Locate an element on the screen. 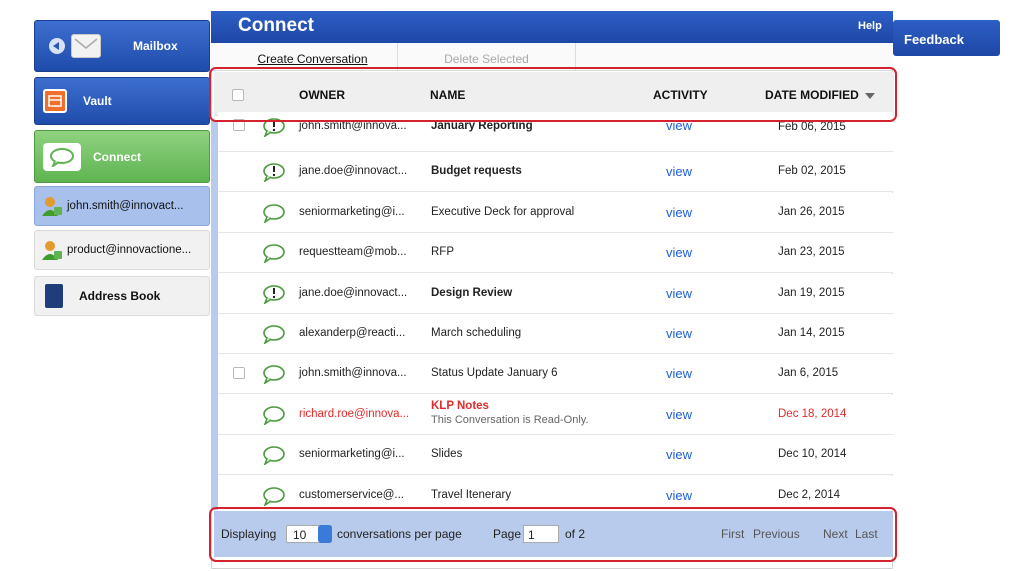 The image size is (1010, 571). per-page-label: conversations per page is located at coordinates (399, 534).